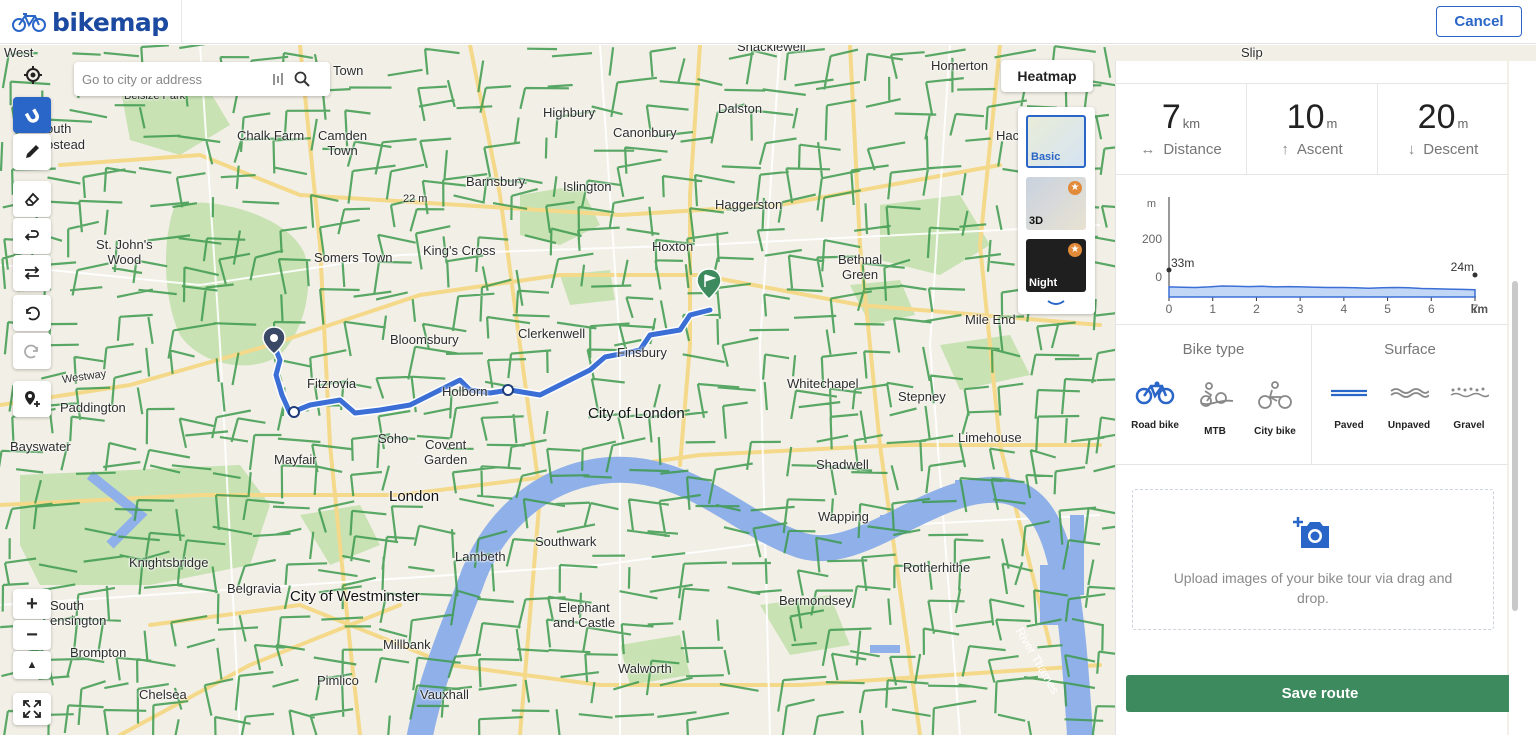 Image resolution: width=1536 pixels, height=735 pixels. I want to click on map-label: Clerkenwell, so click(552, 333).